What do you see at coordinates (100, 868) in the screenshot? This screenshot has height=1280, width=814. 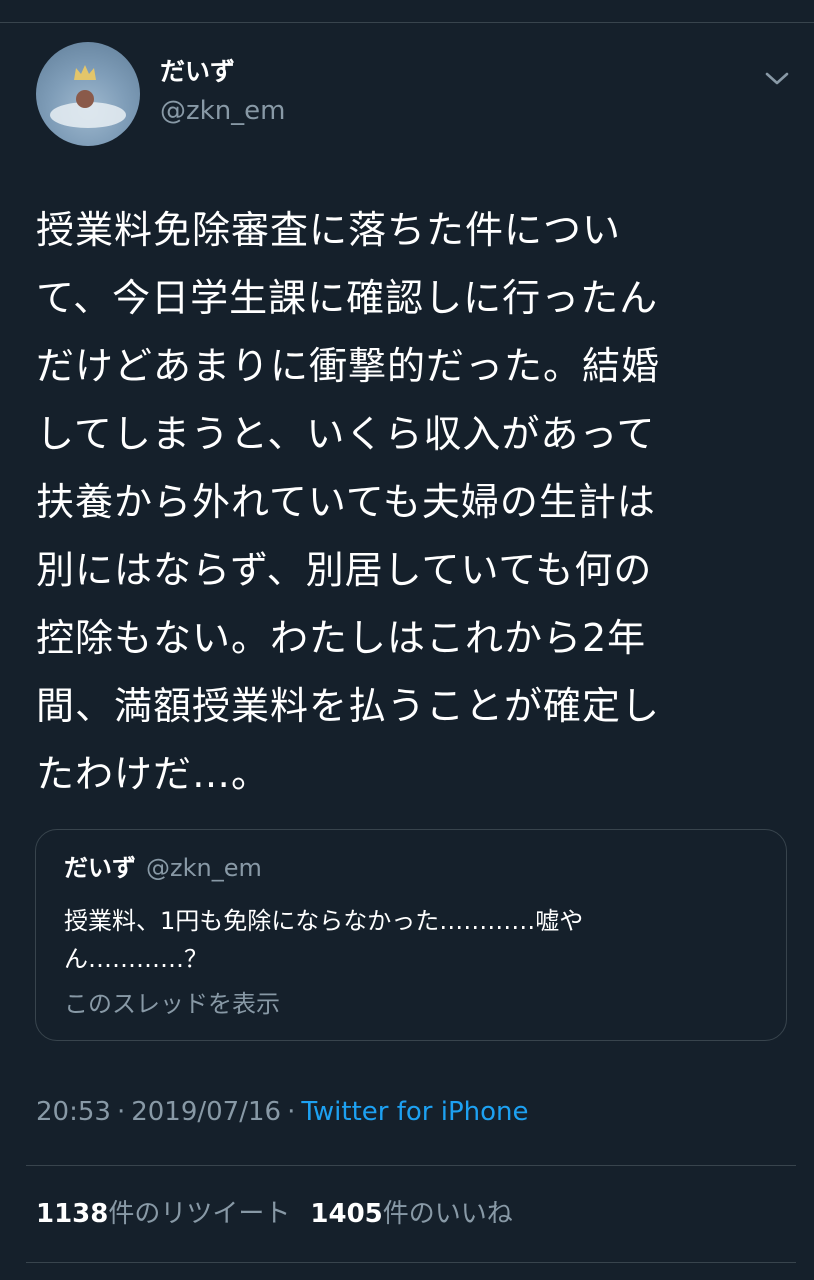 I see `quoted-display-name: だいず` at bounding box center [100, 868].